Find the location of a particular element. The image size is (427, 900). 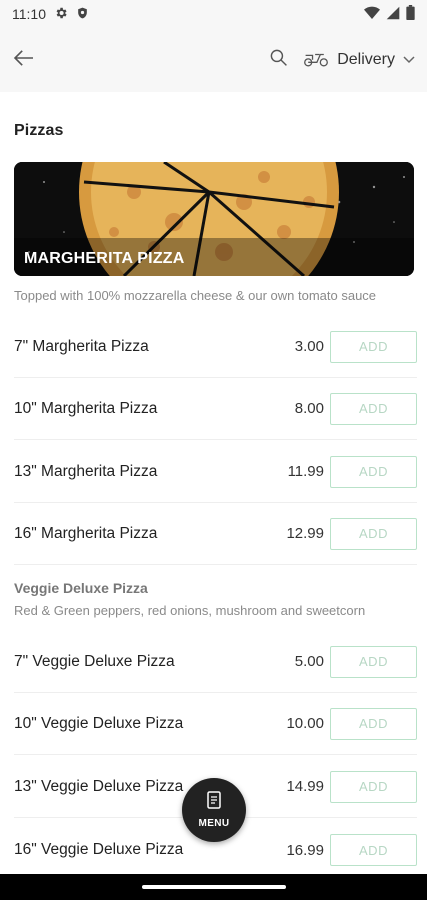

menu-item-row: 10" Veggie Deluxe Pizza 10.00 ADD is located at coordinates (215, 724).